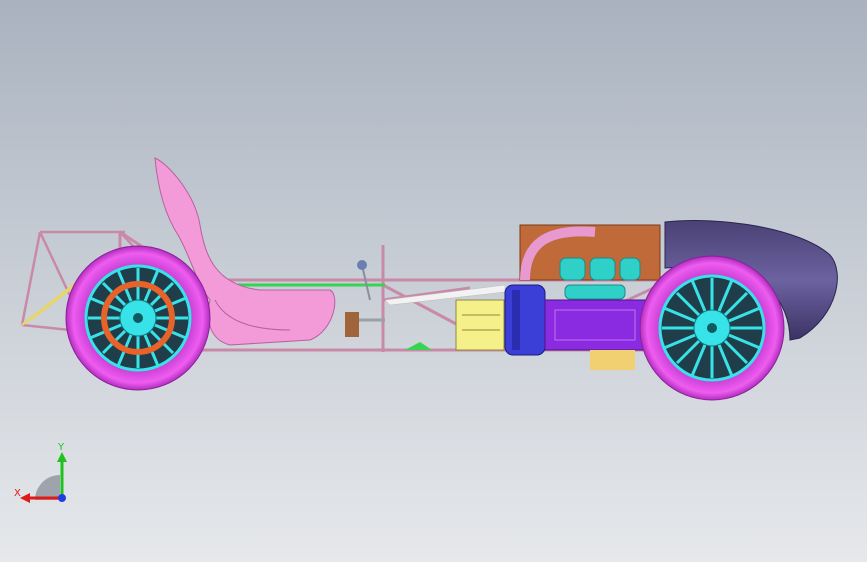  What do you see at coordinates (40, 472) in the screenshot?
I see `coordinate-triad: X Y` at bounding box center [40, 472].